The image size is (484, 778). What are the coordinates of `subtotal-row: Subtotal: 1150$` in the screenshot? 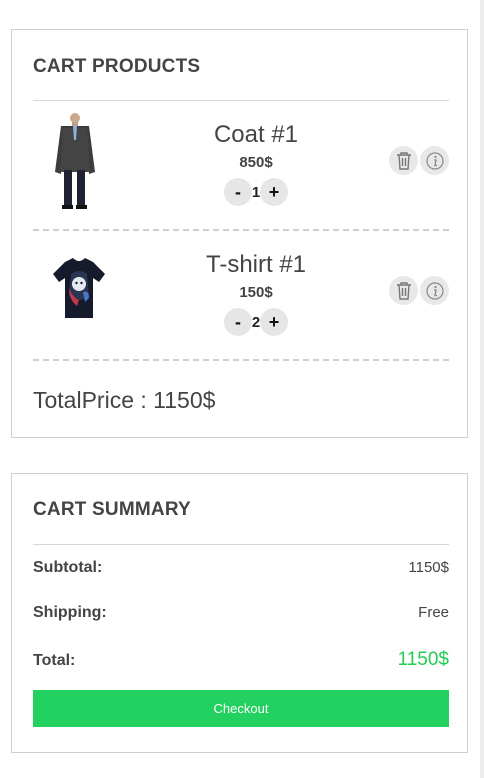 It's located at (241, 568).